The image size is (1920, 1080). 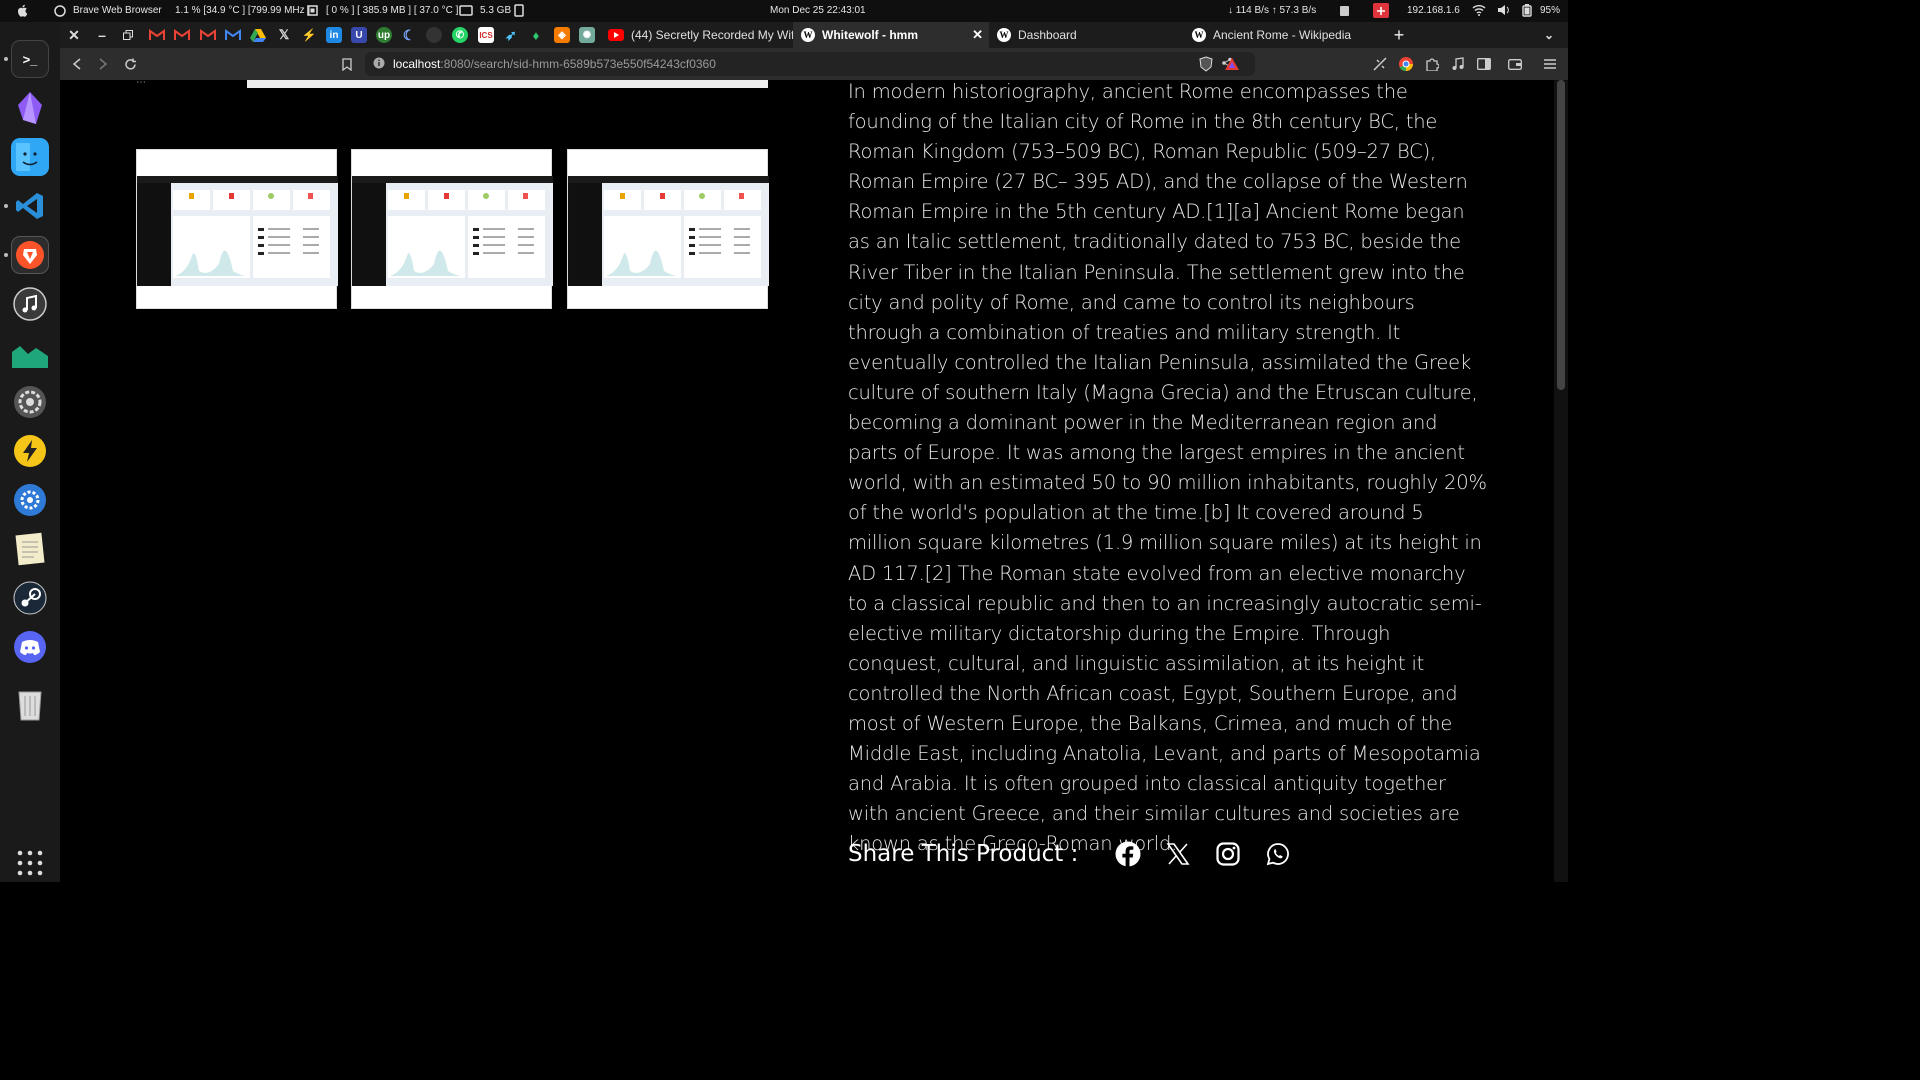 I want to click on tab-whitewolf: W Whitewolf - hmm ✕, so click(x=891, y=35).